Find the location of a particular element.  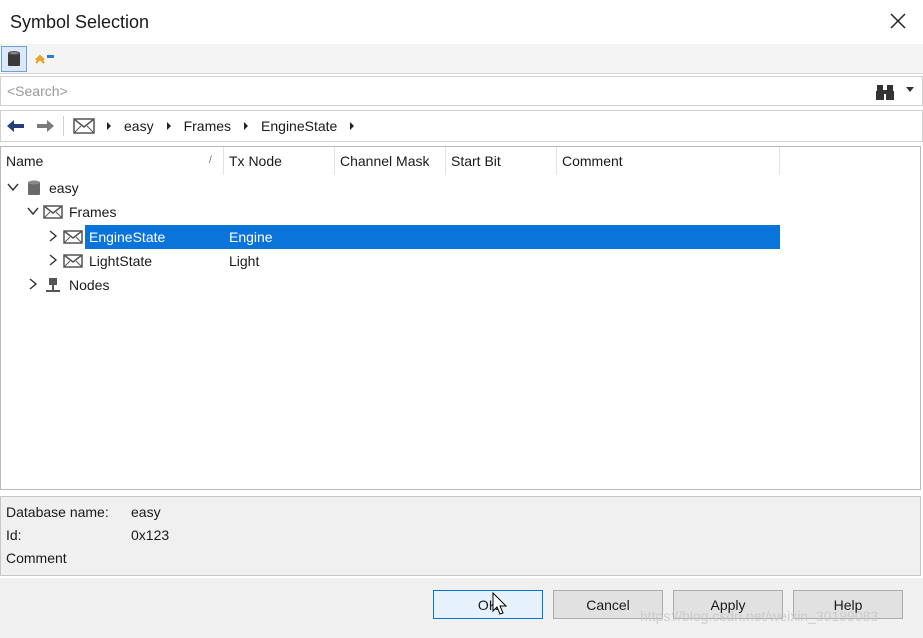

column-header-channel-mask: Channel Mask is located at coordinates (390, 161).